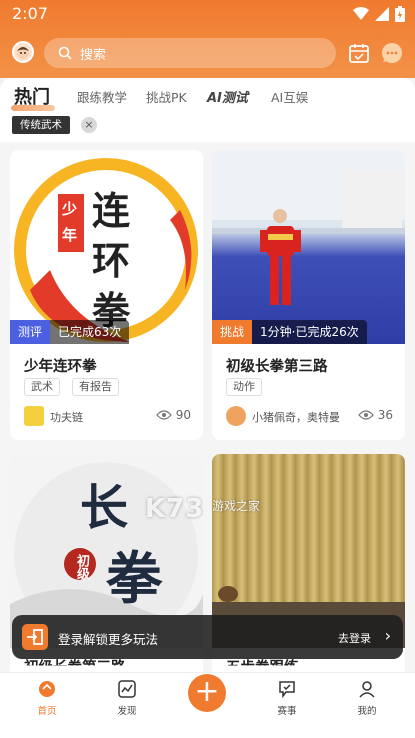 This screenshot has height=738, width=415. I want to click on home-icon, so click(47, 689).